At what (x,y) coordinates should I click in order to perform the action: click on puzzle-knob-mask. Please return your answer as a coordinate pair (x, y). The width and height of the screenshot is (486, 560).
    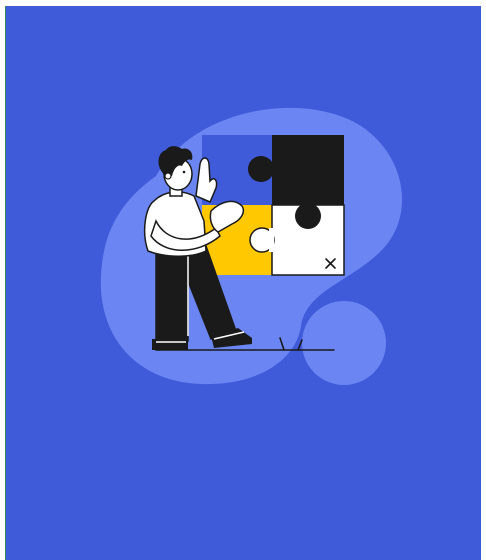
    Looking at the image, I should click on (271, 240).